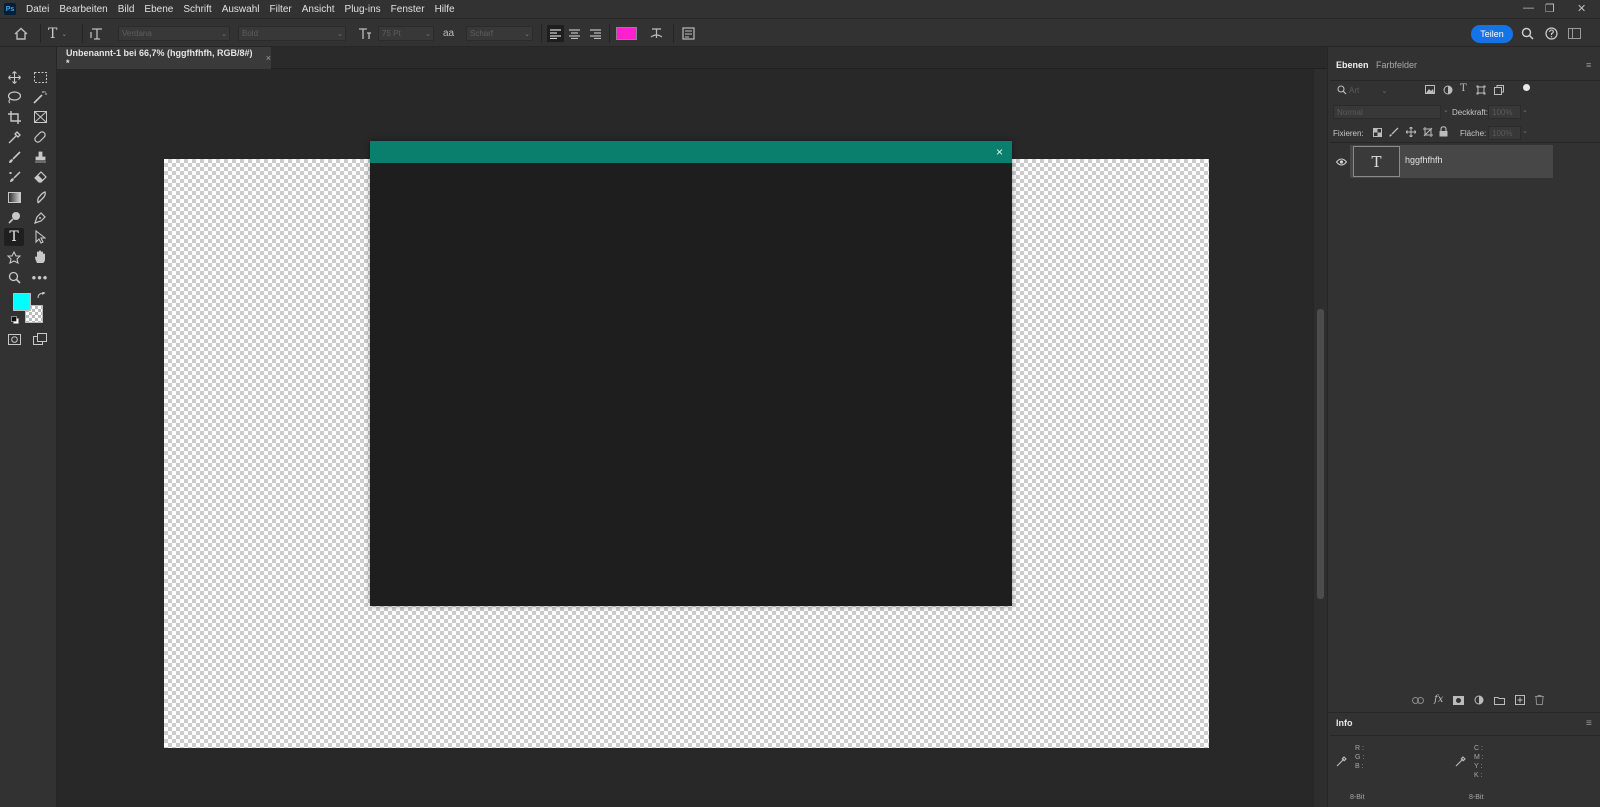  Describe the element at coordinates (1448, 90) in the screenshot. I see `filter-adjustment-icon` at that location.